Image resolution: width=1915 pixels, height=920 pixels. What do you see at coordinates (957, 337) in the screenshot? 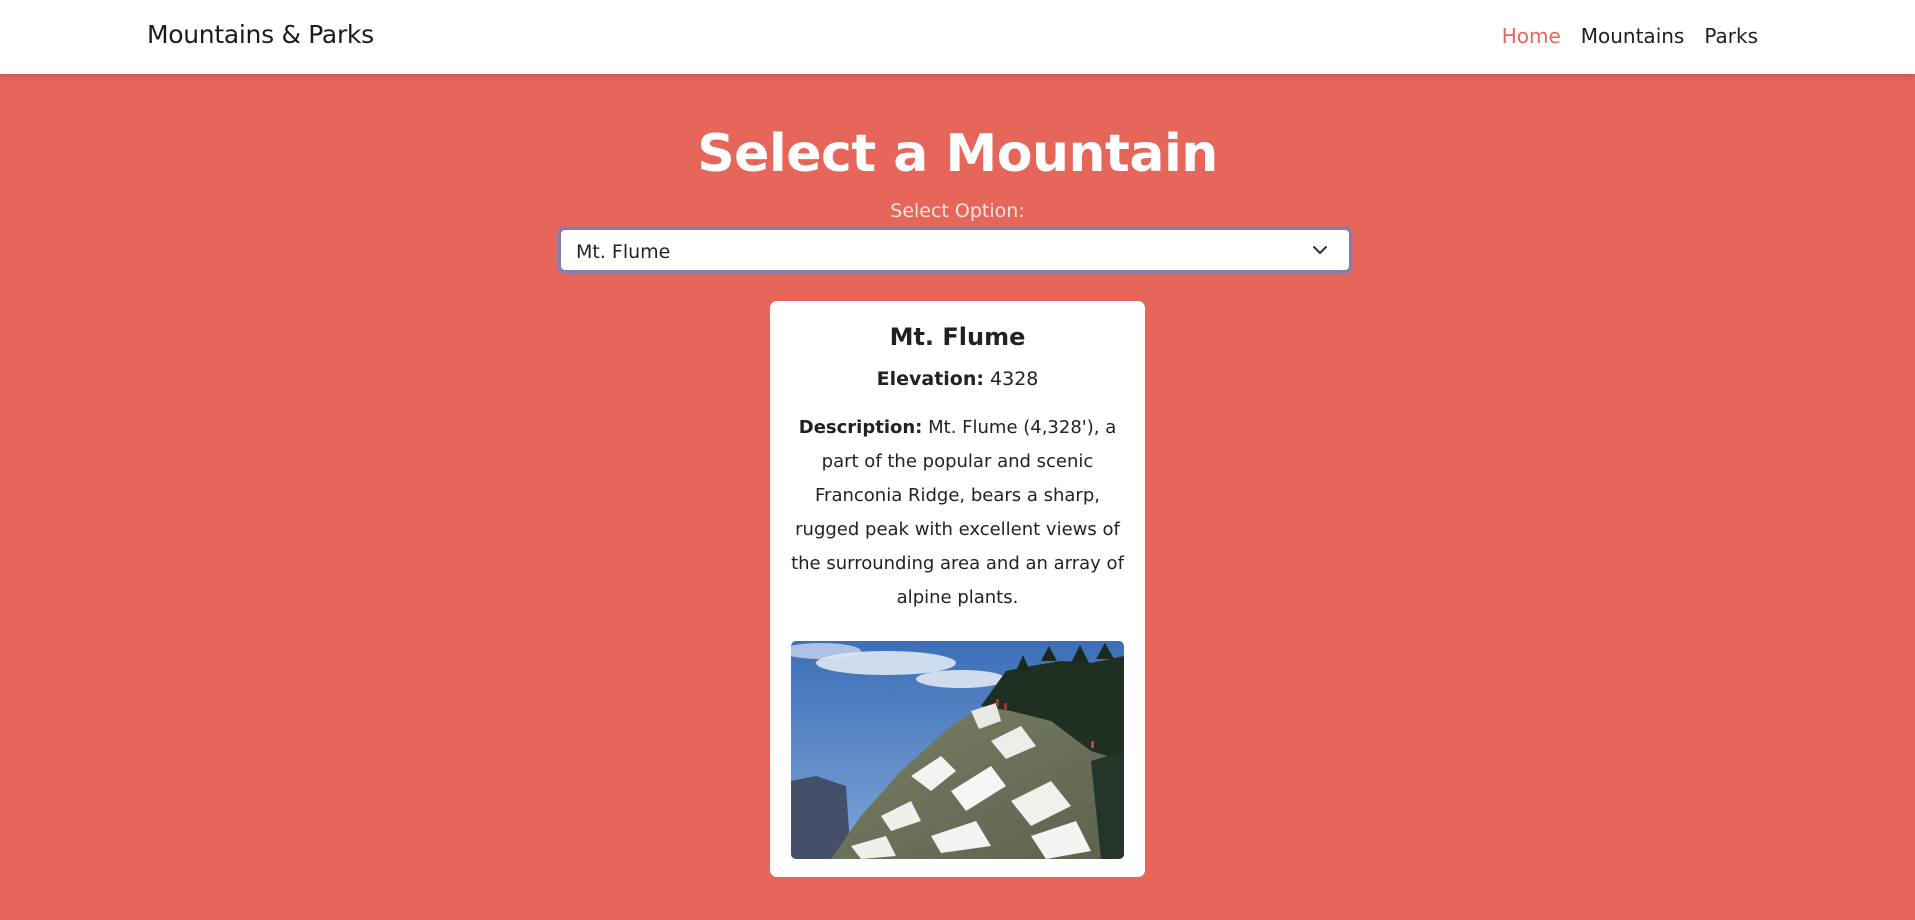
I see `mountain-name: Mt. Flume` at bounding box center [957, 337].